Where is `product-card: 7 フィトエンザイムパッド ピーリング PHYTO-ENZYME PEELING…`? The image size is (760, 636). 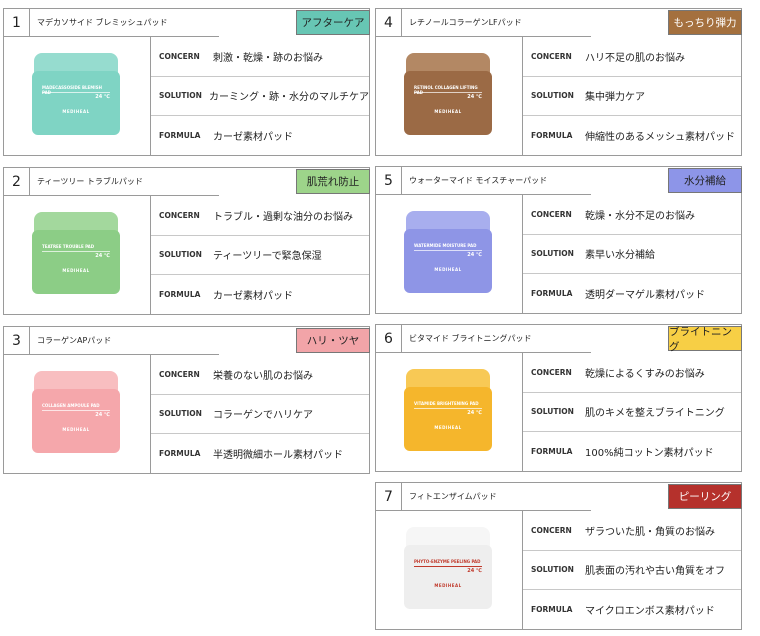
product-card: 7 フィトエンザイムパッド ピーリング PHYTO-ENZYME PEELING… is located at coordinates (558, 556).